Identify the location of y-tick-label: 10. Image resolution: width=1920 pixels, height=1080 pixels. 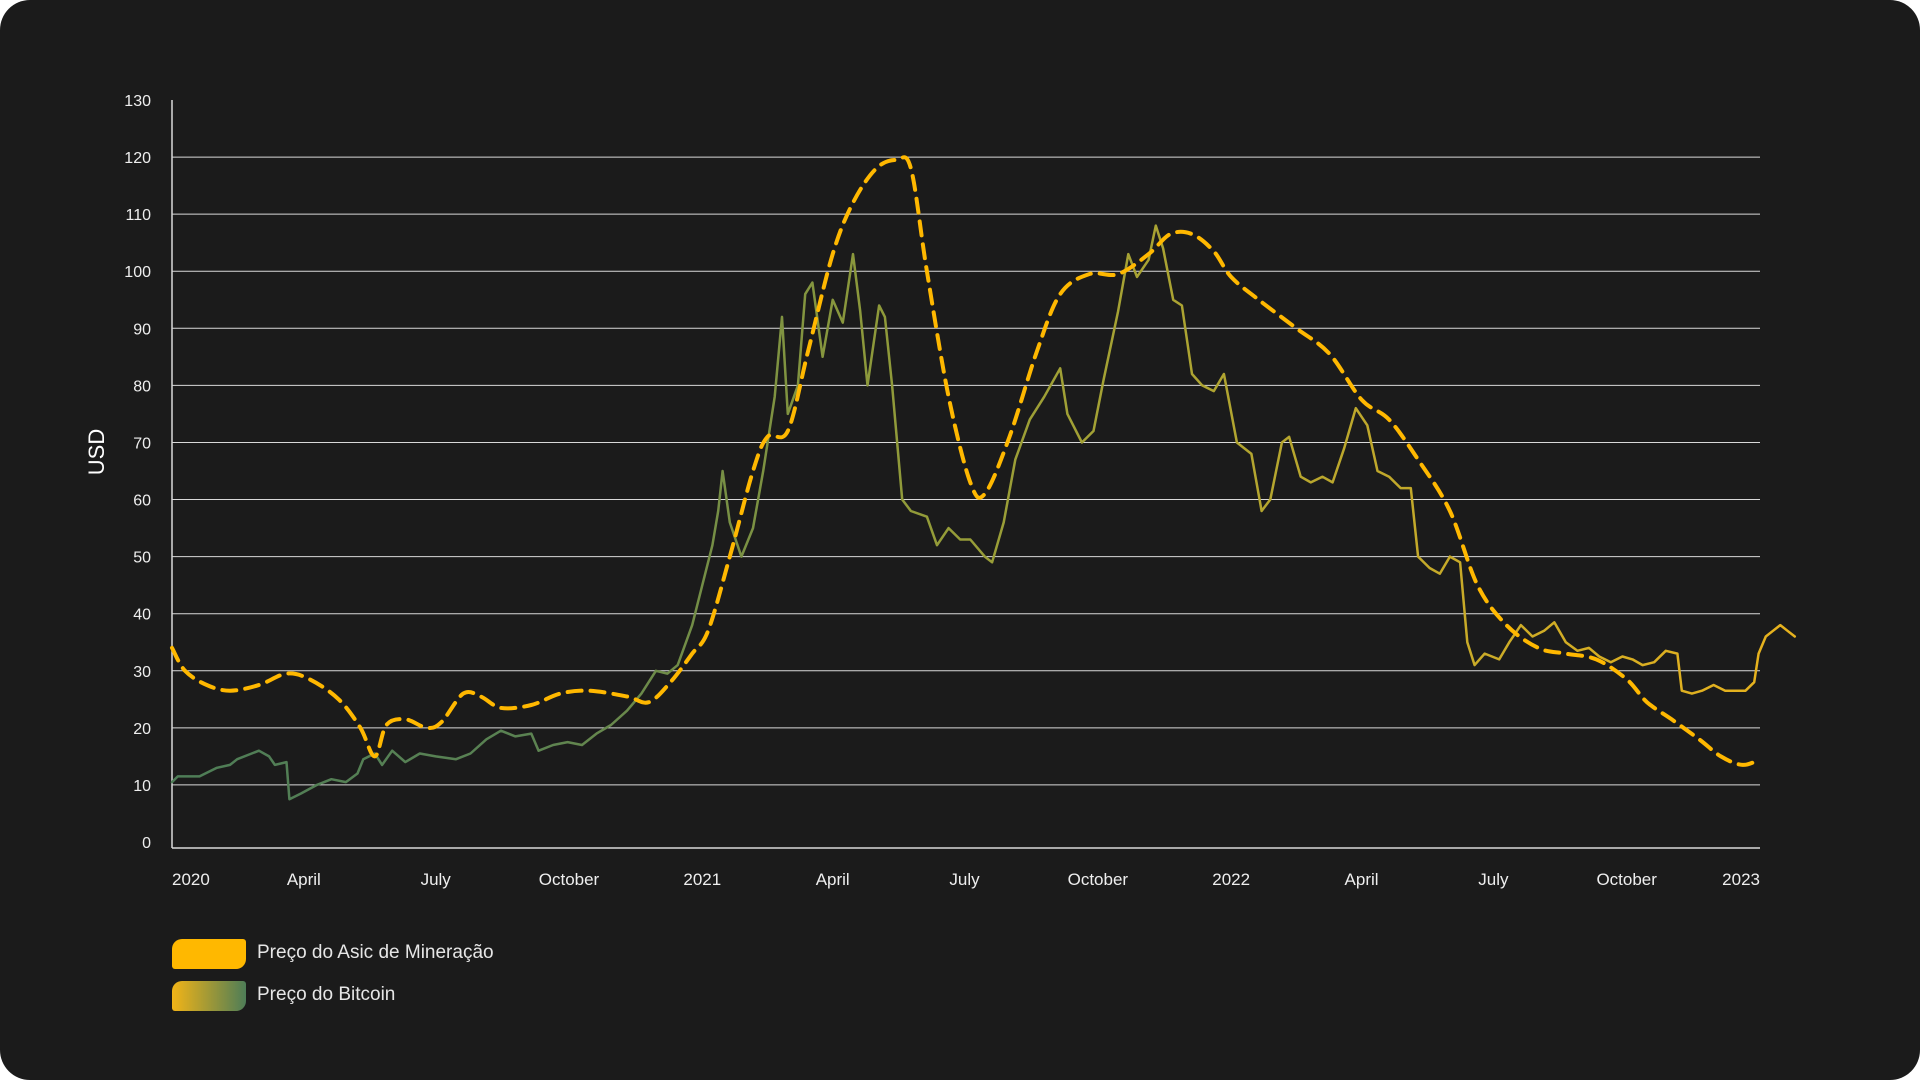
(142, 786).